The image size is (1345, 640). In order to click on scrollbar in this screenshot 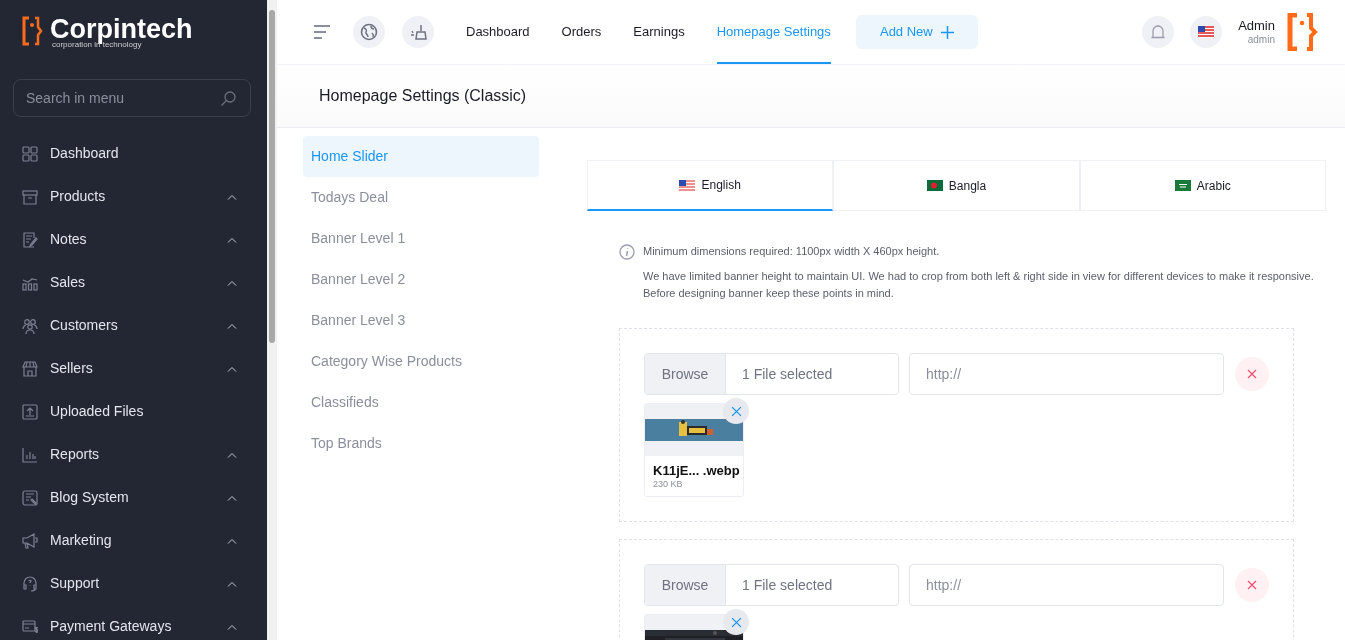, I will do `click(272, 320)`.